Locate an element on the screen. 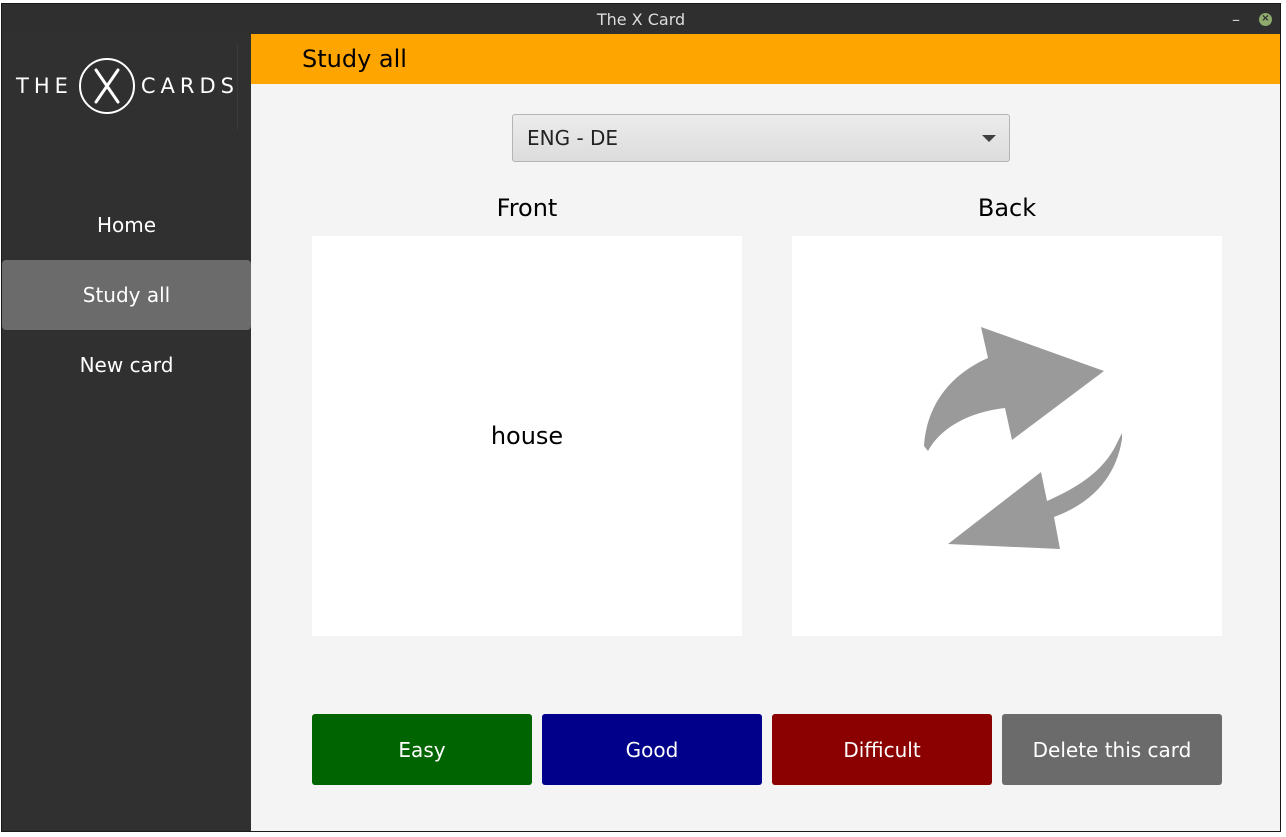  sidebar-item-label: Study all is located at coordinates (126, 295).